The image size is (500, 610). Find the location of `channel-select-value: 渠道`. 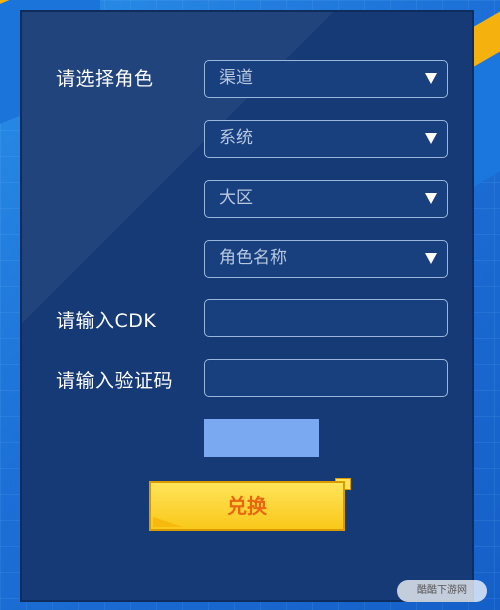

channel-select-value: 渠道 is located at coordinates (236, 78).